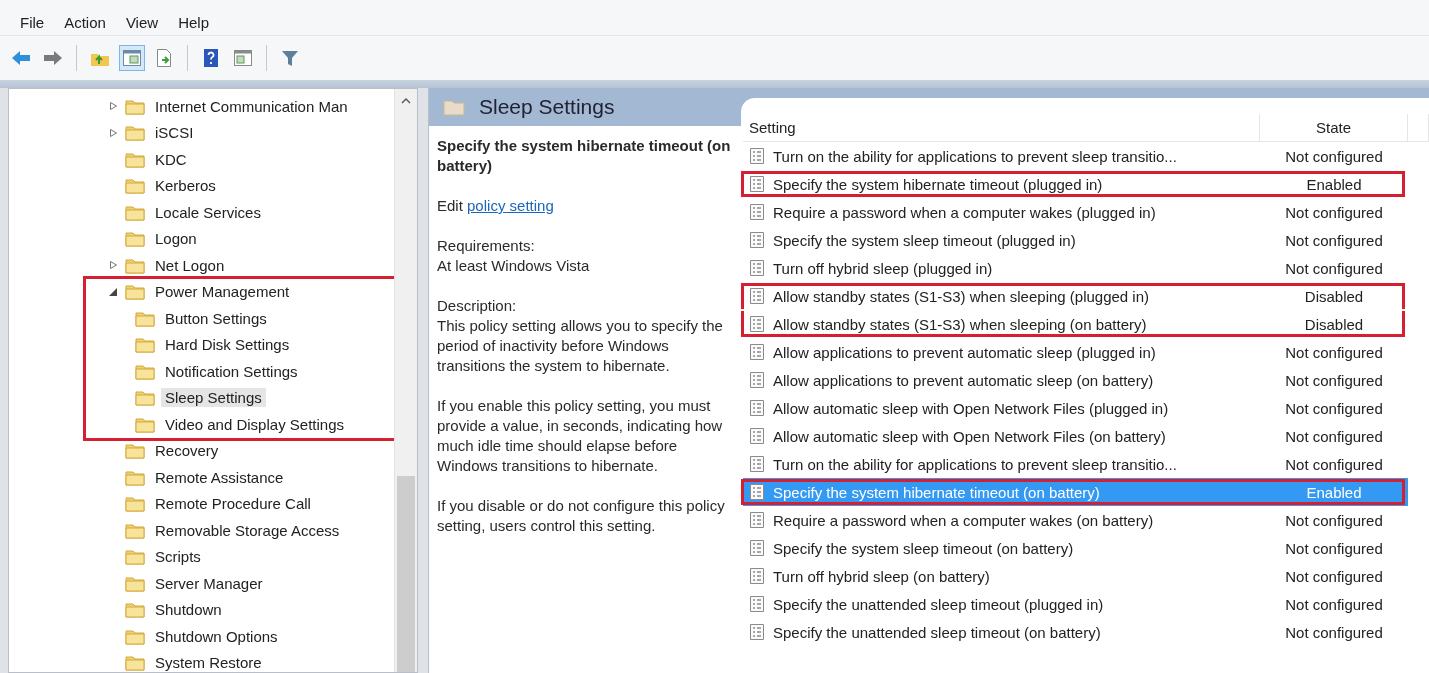 The width and height of the screenshot is (1429, 673). Describe the element at coordinates (969, 436) in the screenshot. I see `setting-name: Allow automatic sleep with Open Network Files (on battery)` at that location.